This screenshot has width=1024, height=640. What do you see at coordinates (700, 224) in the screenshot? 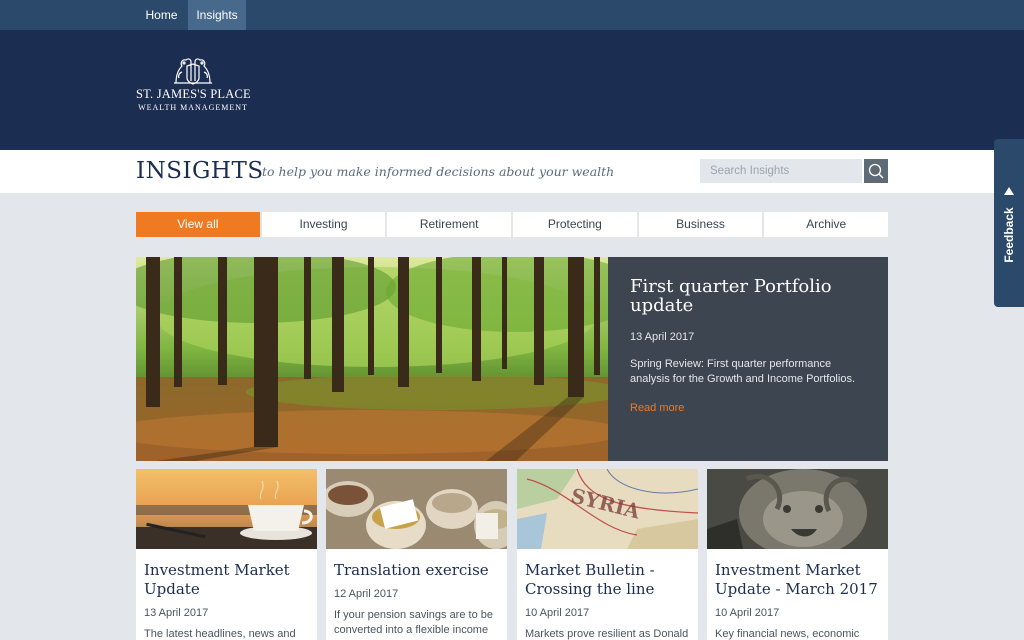
I see `tab-business: Business` at bounding box center [700, 224].